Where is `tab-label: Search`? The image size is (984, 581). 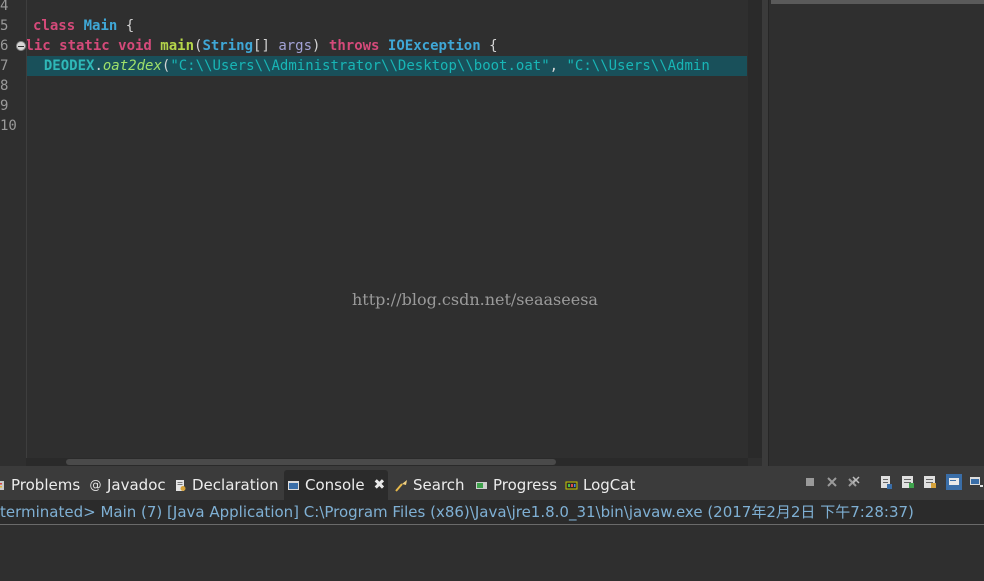 tab-label: Search is located at coordinates (439, 485).